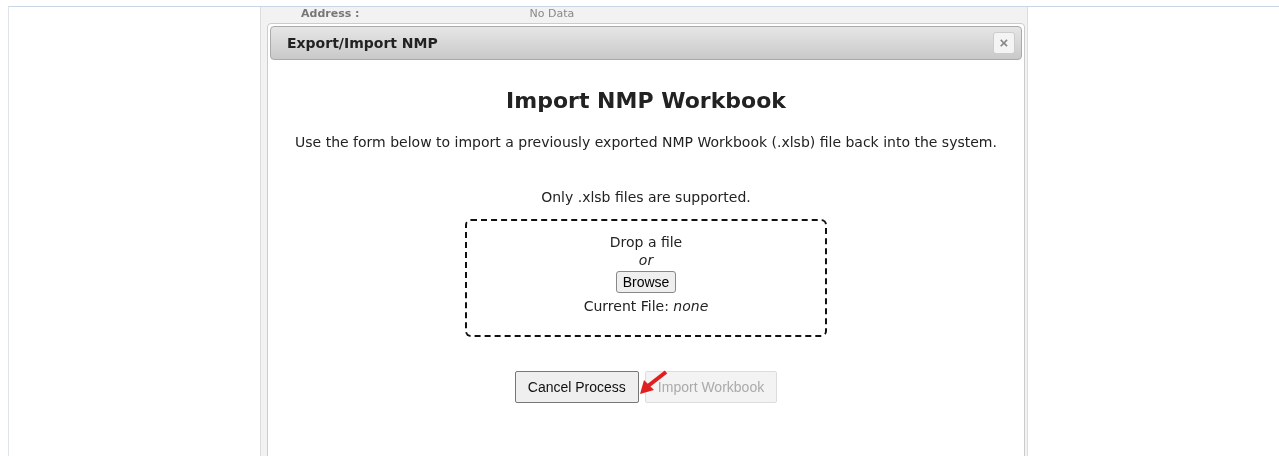 This screenshot has width=1279, height=456. I want to click on cancel-button: Cancel Process, so click(576, 387).